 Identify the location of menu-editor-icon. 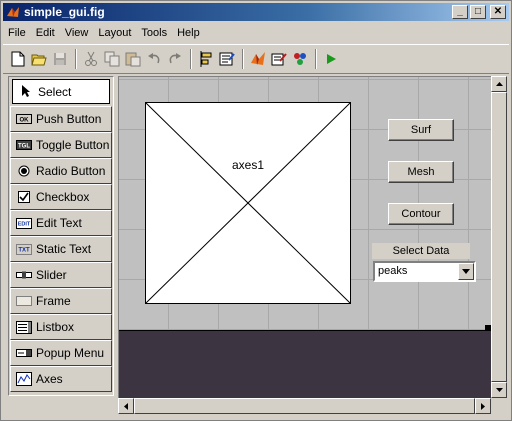
(227, 59).